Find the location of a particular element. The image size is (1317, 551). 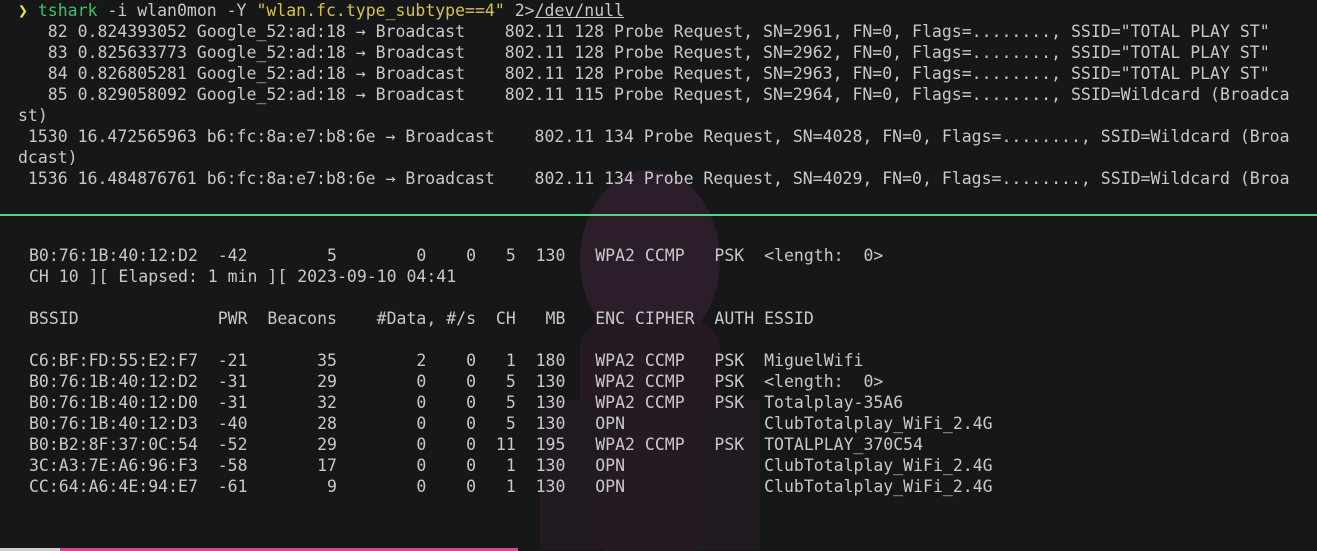

packet-line-wrap: st) is located at coordinates (33, 115).